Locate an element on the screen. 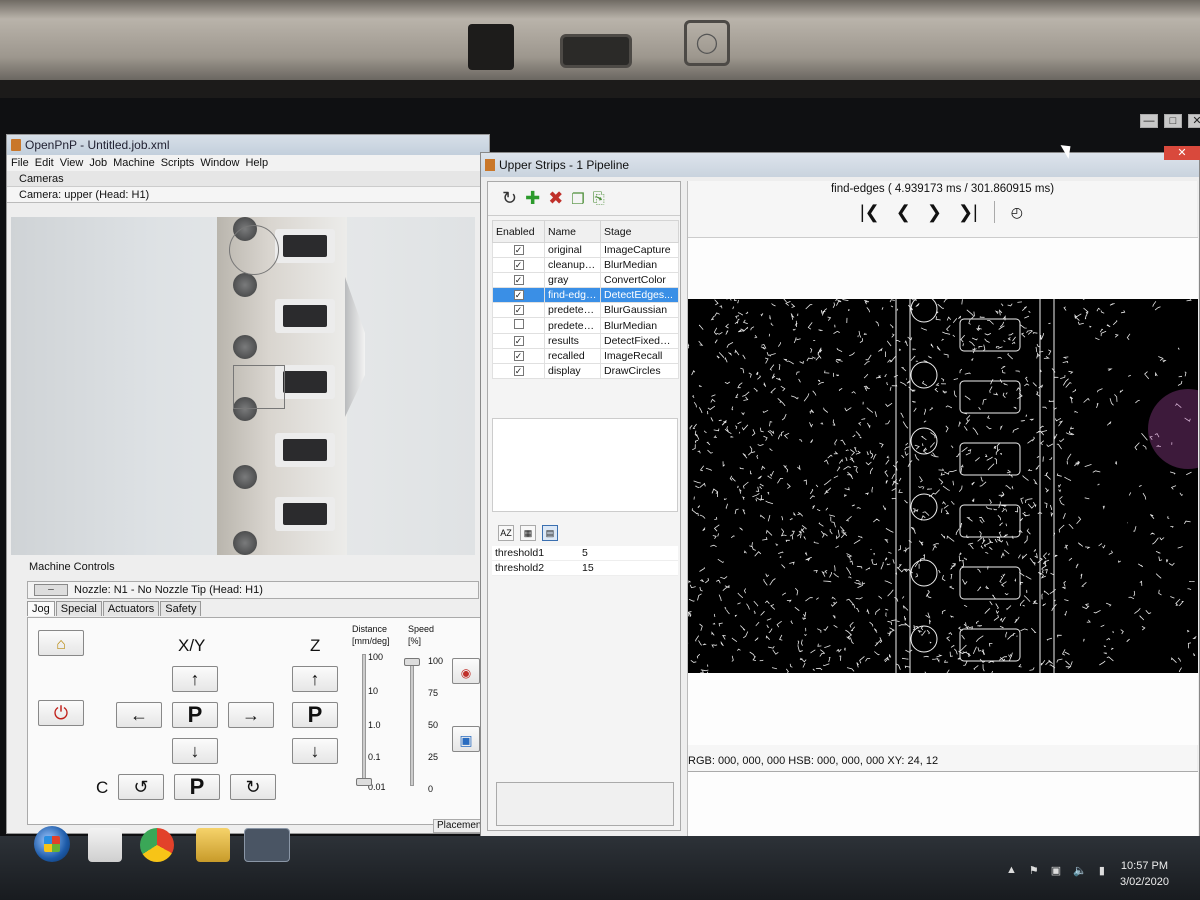  delete-icon: ✖ is located at coordinates (555, 198).